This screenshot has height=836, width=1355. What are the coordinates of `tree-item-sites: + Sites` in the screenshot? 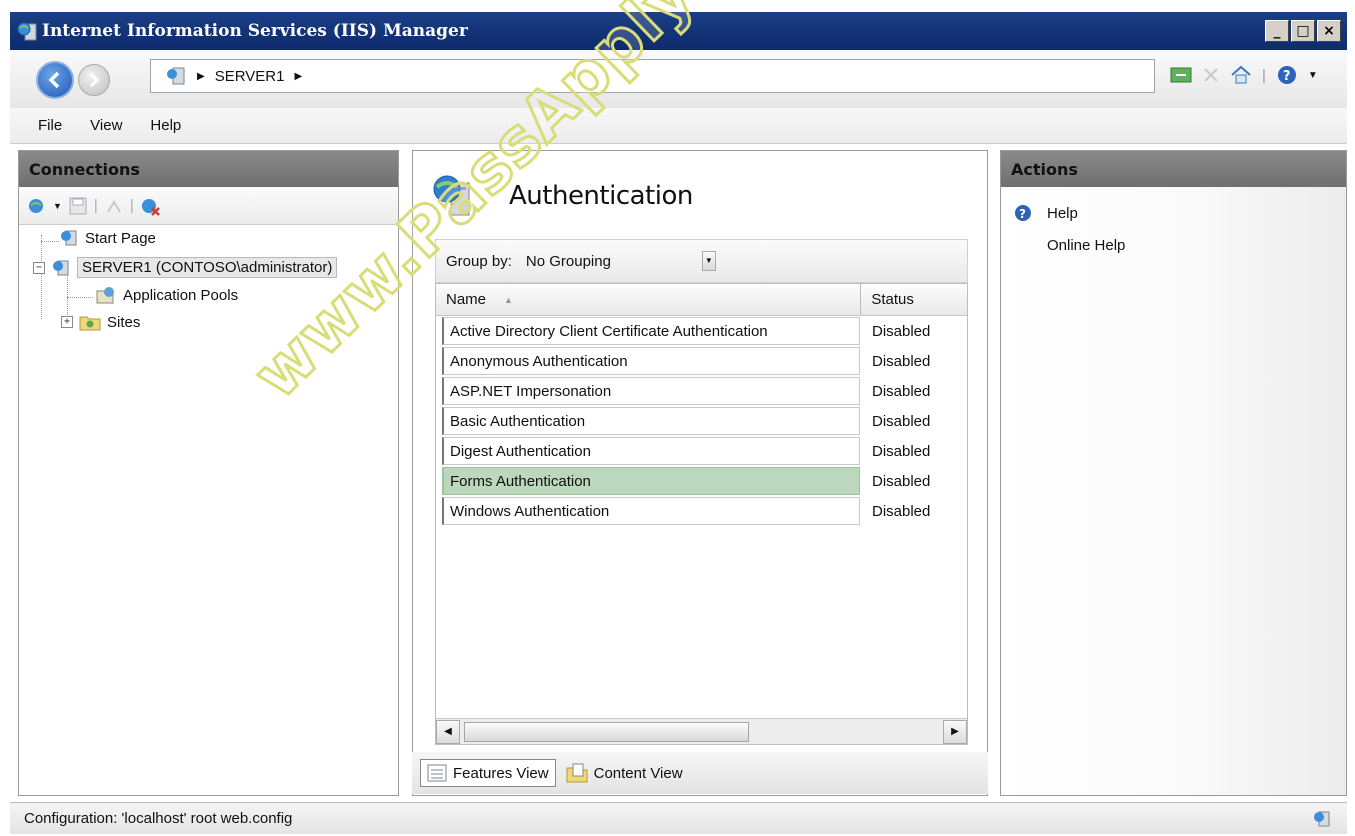 It's located at (100, 322).